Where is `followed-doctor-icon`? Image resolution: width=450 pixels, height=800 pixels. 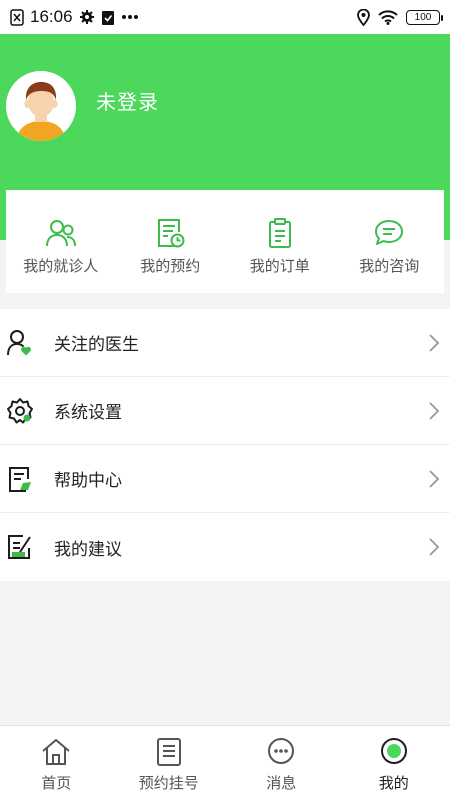 followed-doctor-icon is located at coordinates (19, 342).